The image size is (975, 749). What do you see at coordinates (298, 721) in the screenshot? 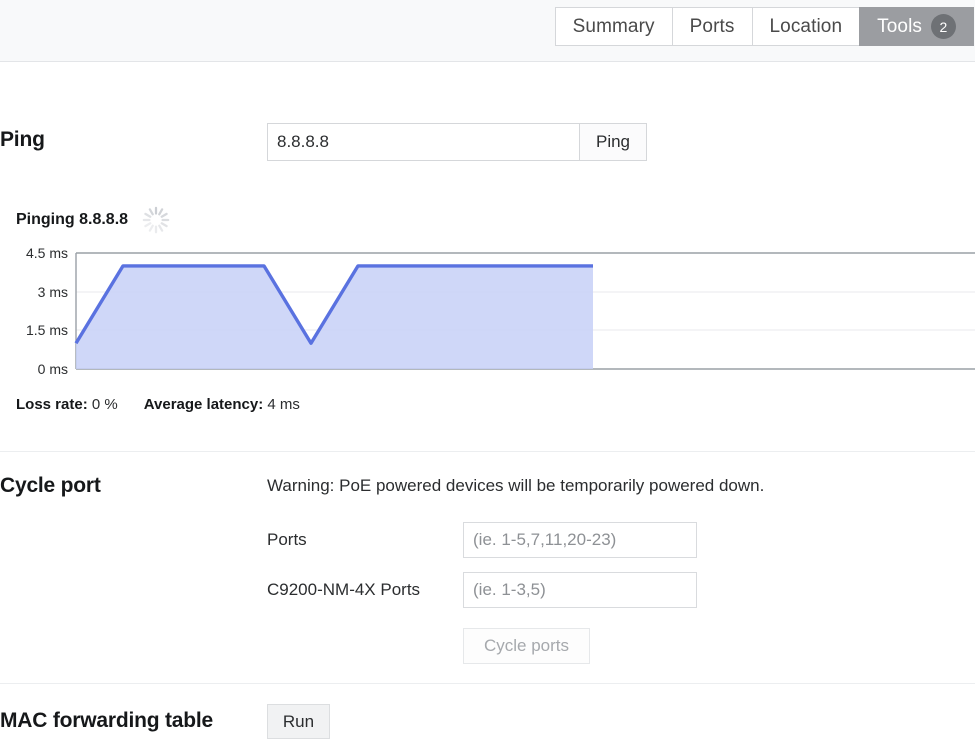
I see `mac-table-run-button: Run` at bounding box center [298, 721].